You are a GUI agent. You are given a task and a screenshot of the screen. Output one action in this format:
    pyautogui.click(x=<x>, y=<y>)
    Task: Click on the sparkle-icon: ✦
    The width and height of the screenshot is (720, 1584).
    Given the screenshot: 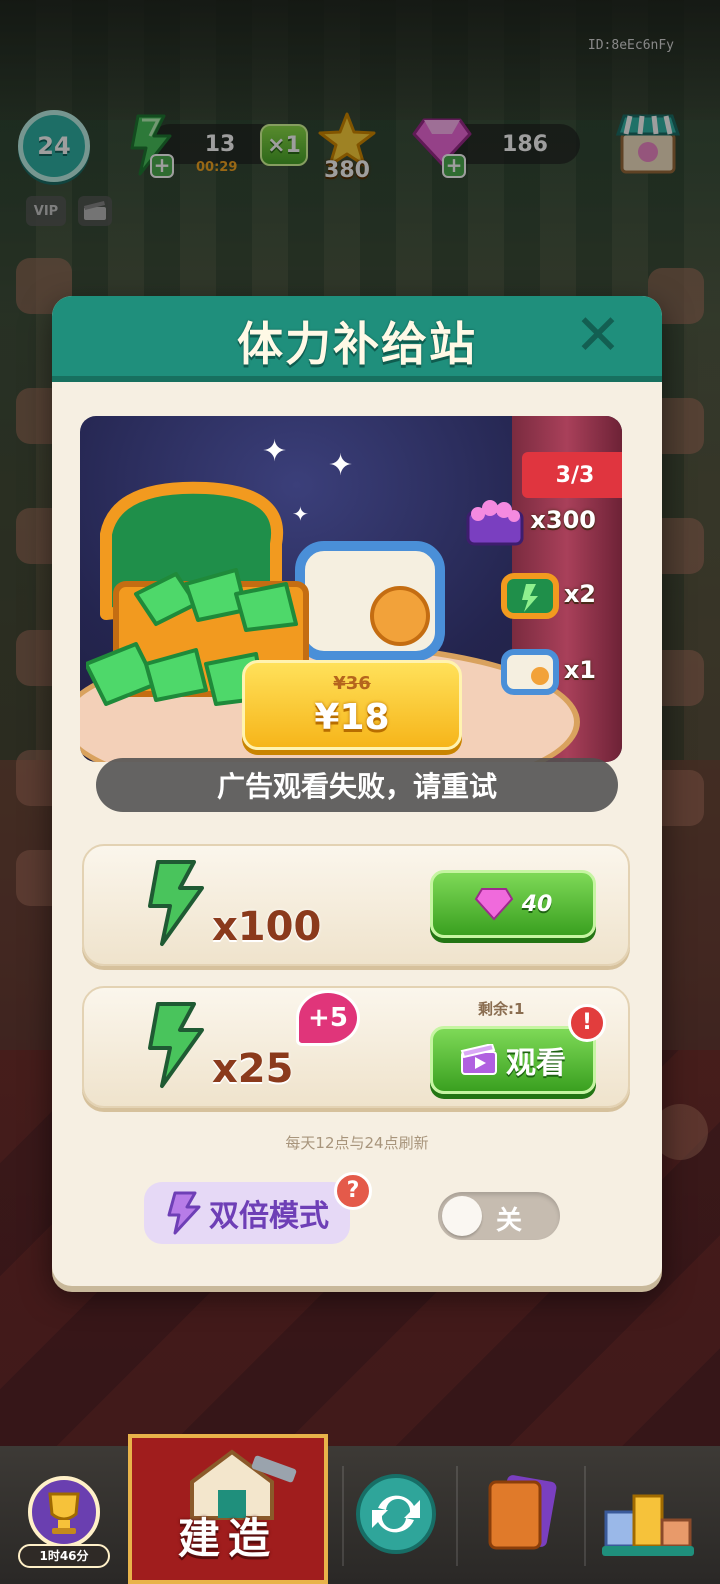 What is the action you would take?
    pyautogui.click(x=275, y=451)
    